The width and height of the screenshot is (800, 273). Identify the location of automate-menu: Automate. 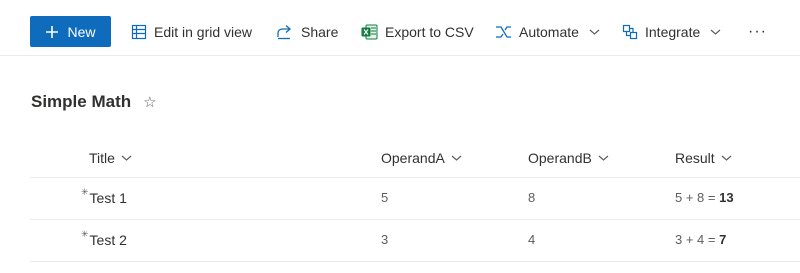
(547, 32).